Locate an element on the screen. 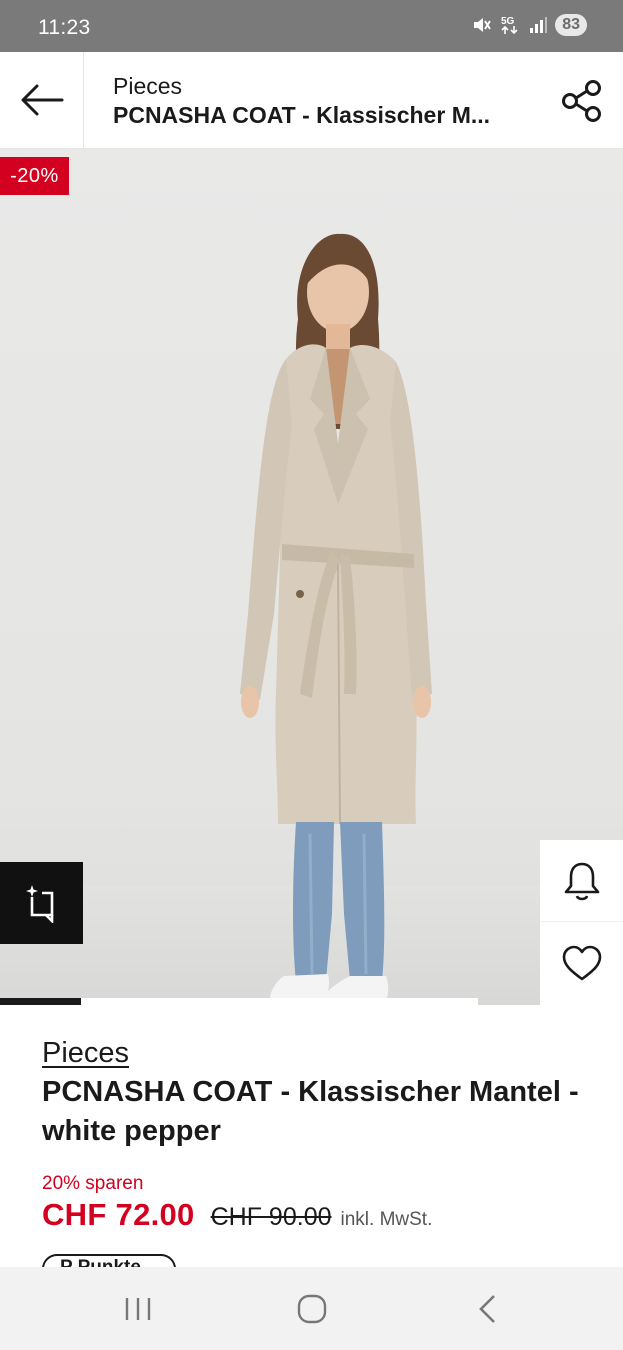  system-back-button is located at coordinates (487, 1308).